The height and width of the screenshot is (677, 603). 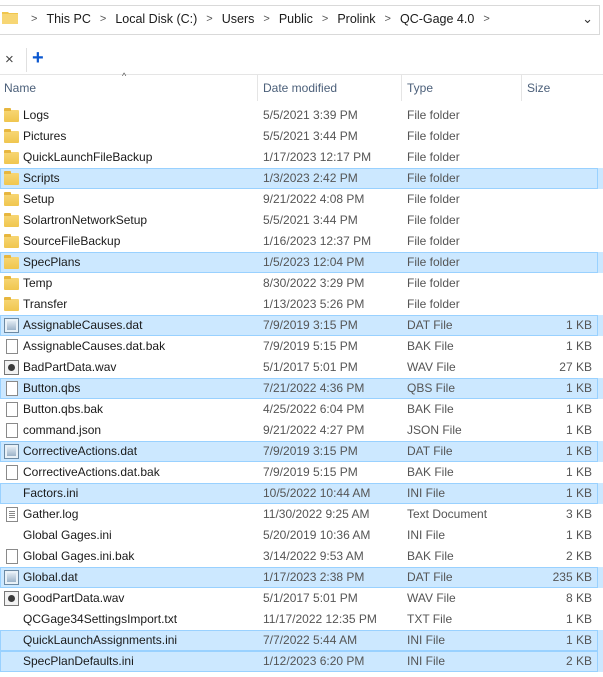 What do you see at coordinates (330, 88) in the screenshot?
I see `column-date-modified: Date modified` at bounding box center [330, 88].